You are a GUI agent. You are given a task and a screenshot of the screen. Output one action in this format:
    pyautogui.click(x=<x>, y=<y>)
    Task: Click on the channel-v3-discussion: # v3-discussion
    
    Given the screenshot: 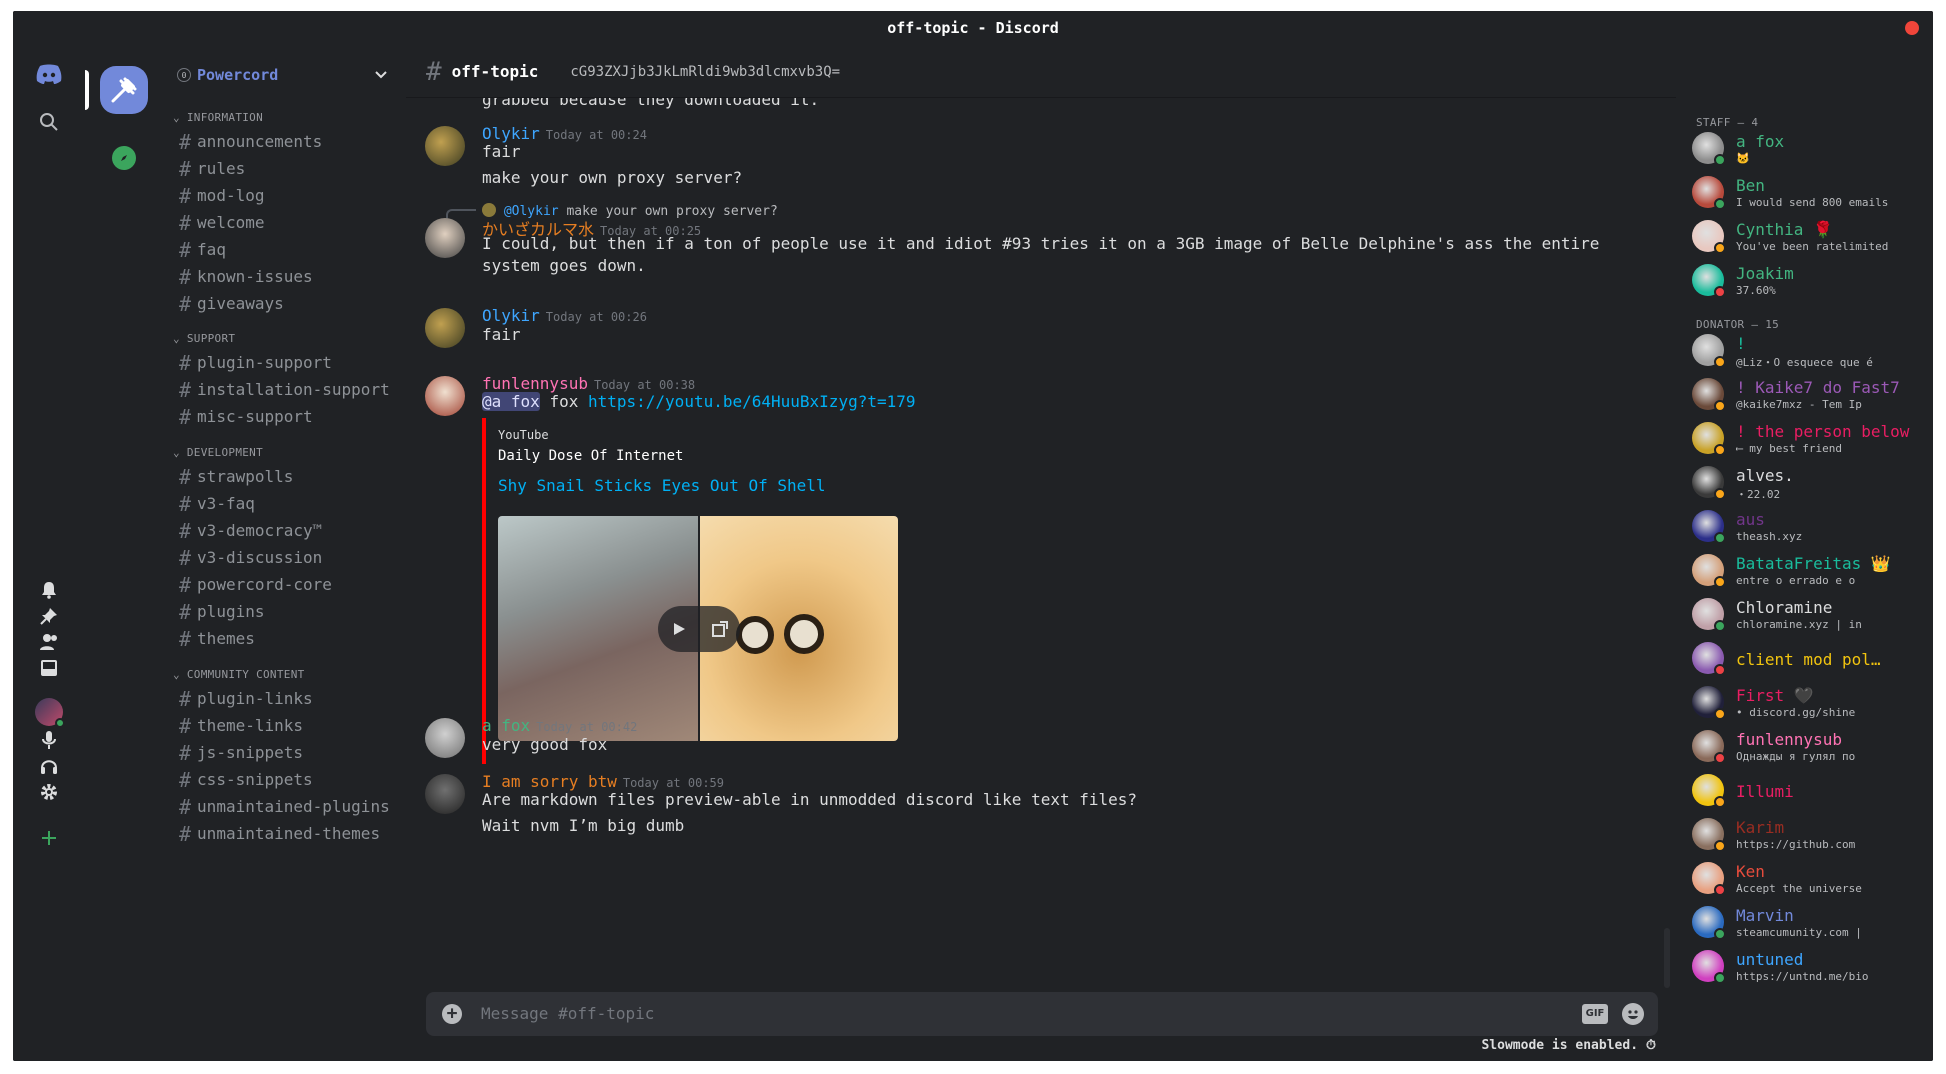 What is the action you would take?
    pyautogui.click(x=289, y=558)
    